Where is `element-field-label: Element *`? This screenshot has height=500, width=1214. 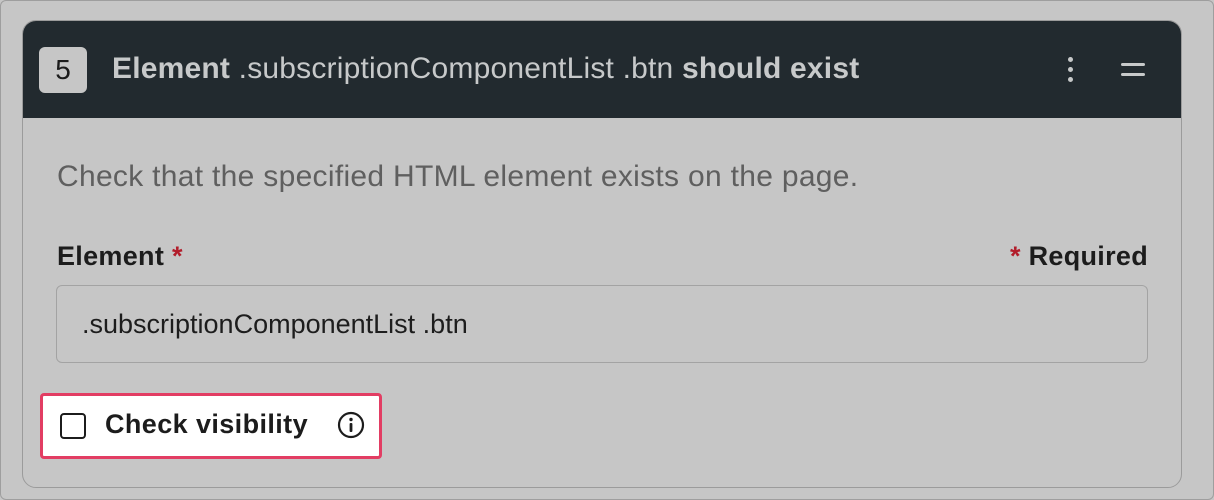
element-field-label: Element * is located at coordinates (120, 256).